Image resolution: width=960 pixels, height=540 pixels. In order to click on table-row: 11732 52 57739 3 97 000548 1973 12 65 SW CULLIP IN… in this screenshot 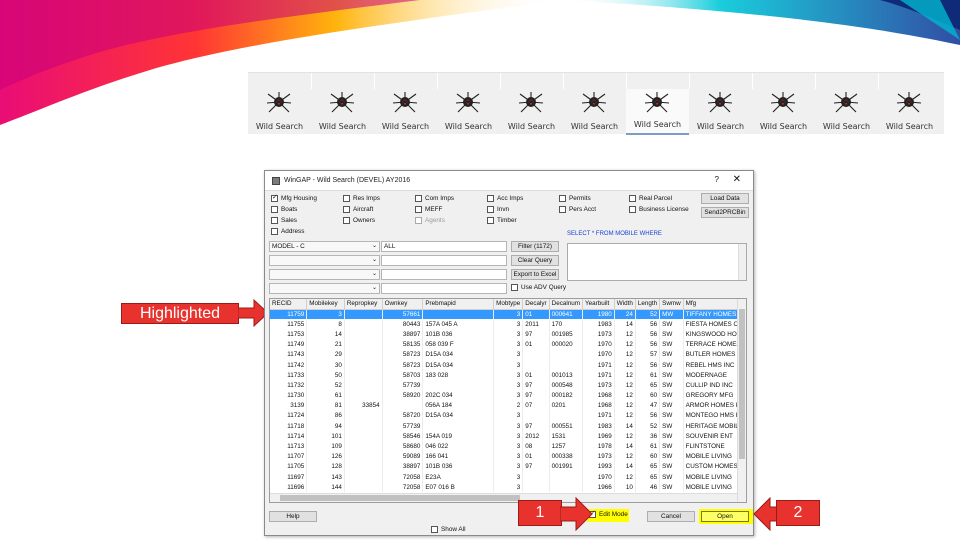, I will do `click(508, 385)`.